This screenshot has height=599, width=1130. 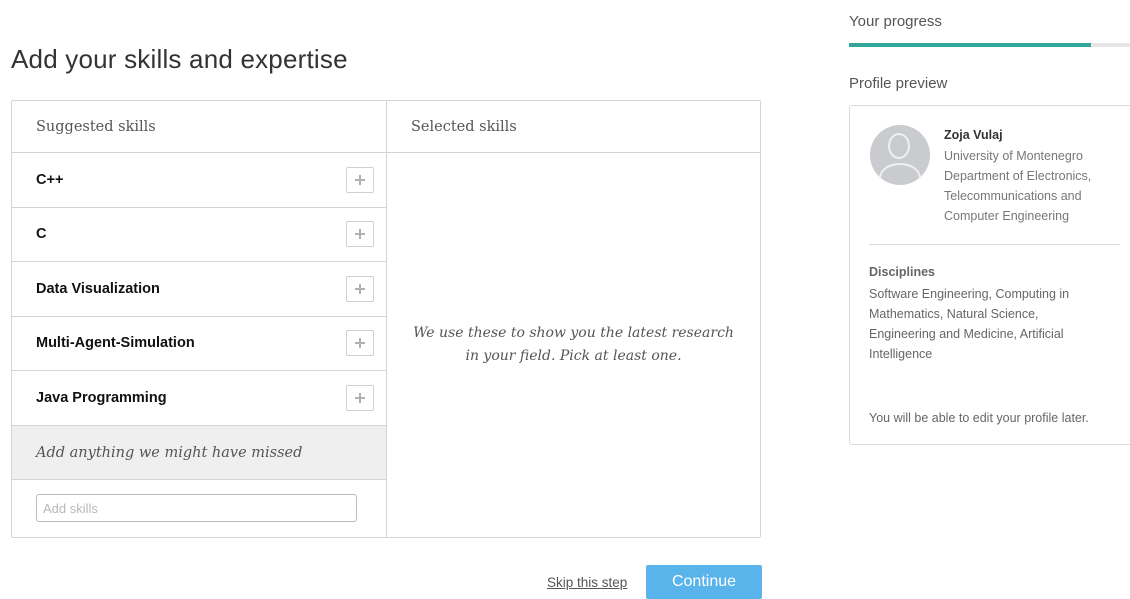 I want to click on page-title: Add your skills and expertise, so click(x=179, y=59).